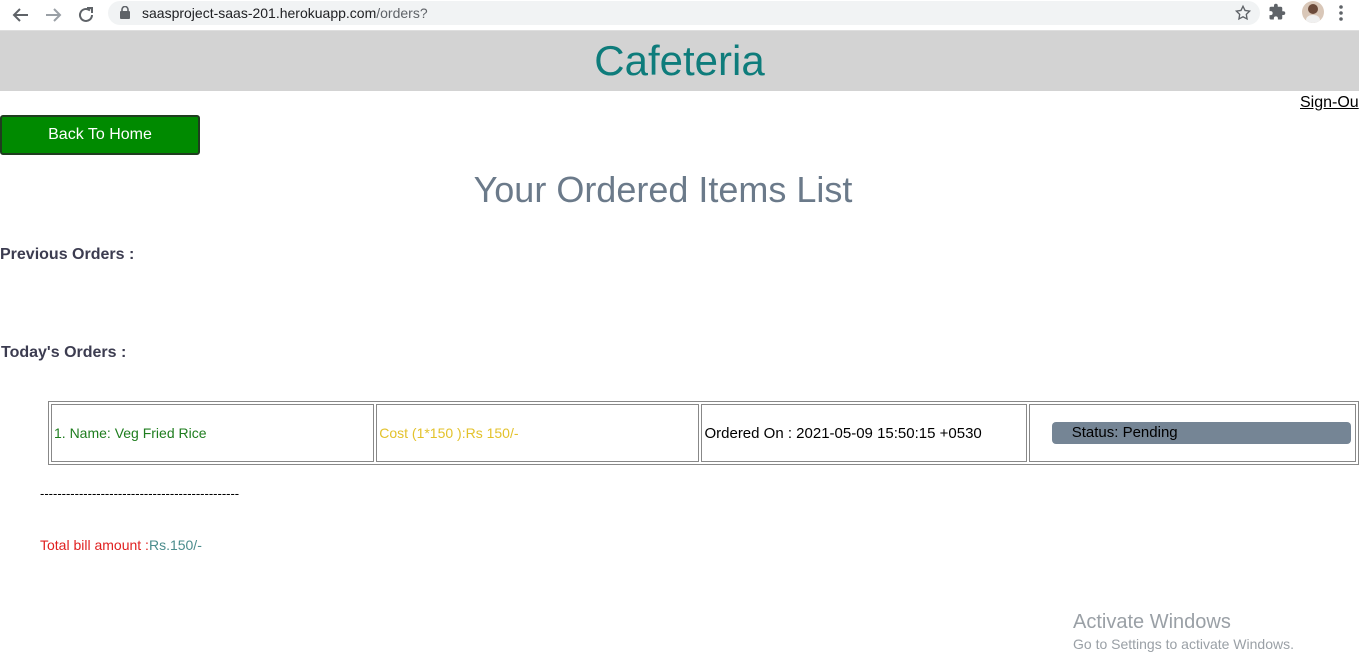  I want to click on watermark-title: Activate Windows, so click(1152, 622).